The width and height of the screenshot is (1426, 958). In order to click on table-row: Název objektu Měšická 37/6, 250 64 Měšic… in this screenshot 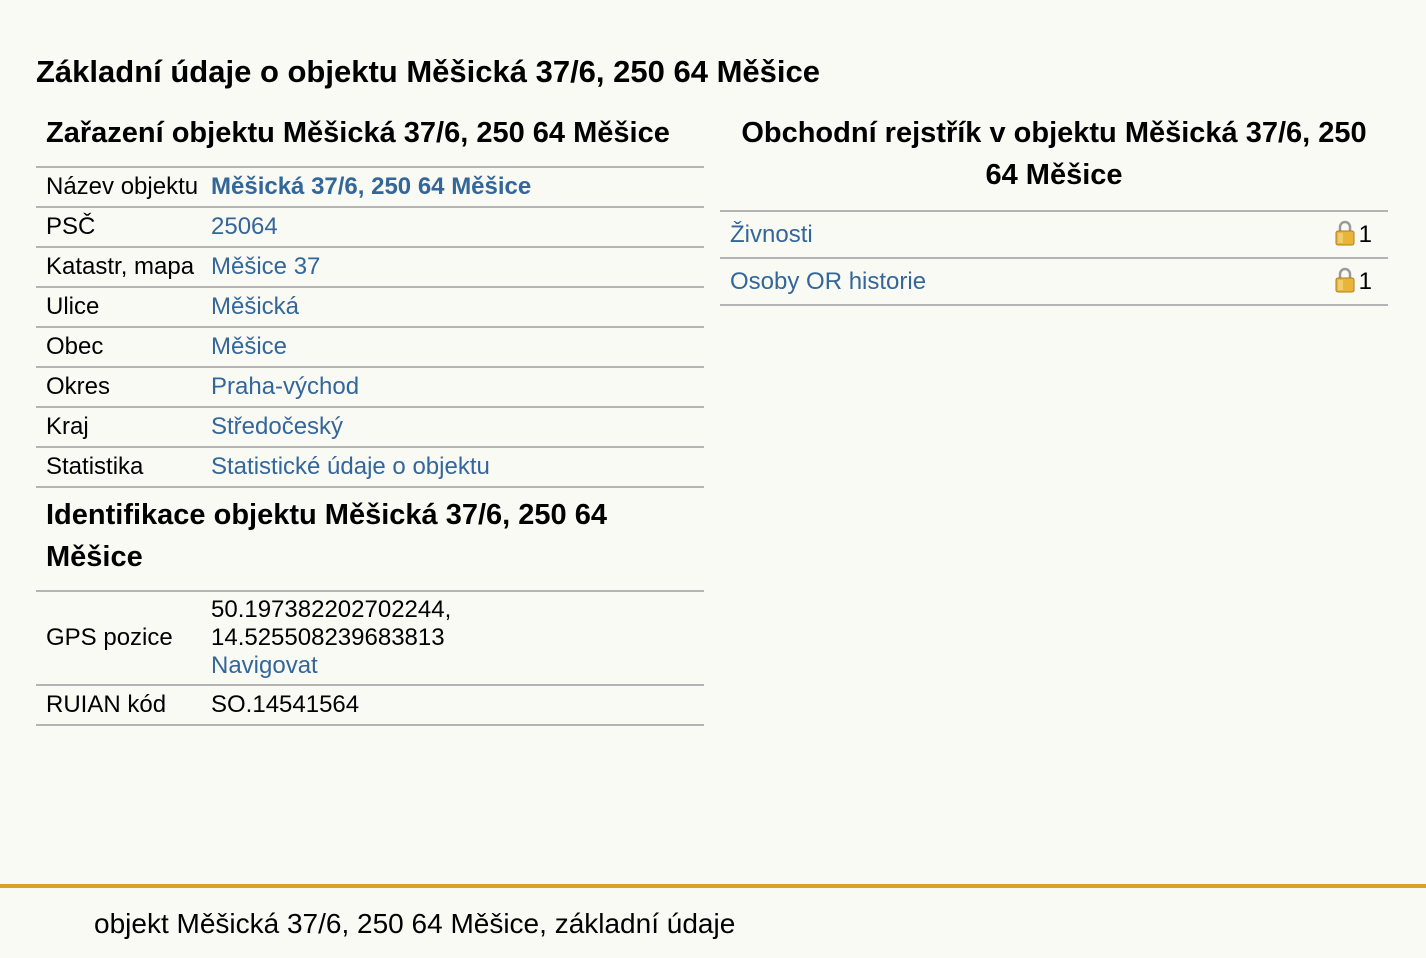, I will do `click(370, 186)`.